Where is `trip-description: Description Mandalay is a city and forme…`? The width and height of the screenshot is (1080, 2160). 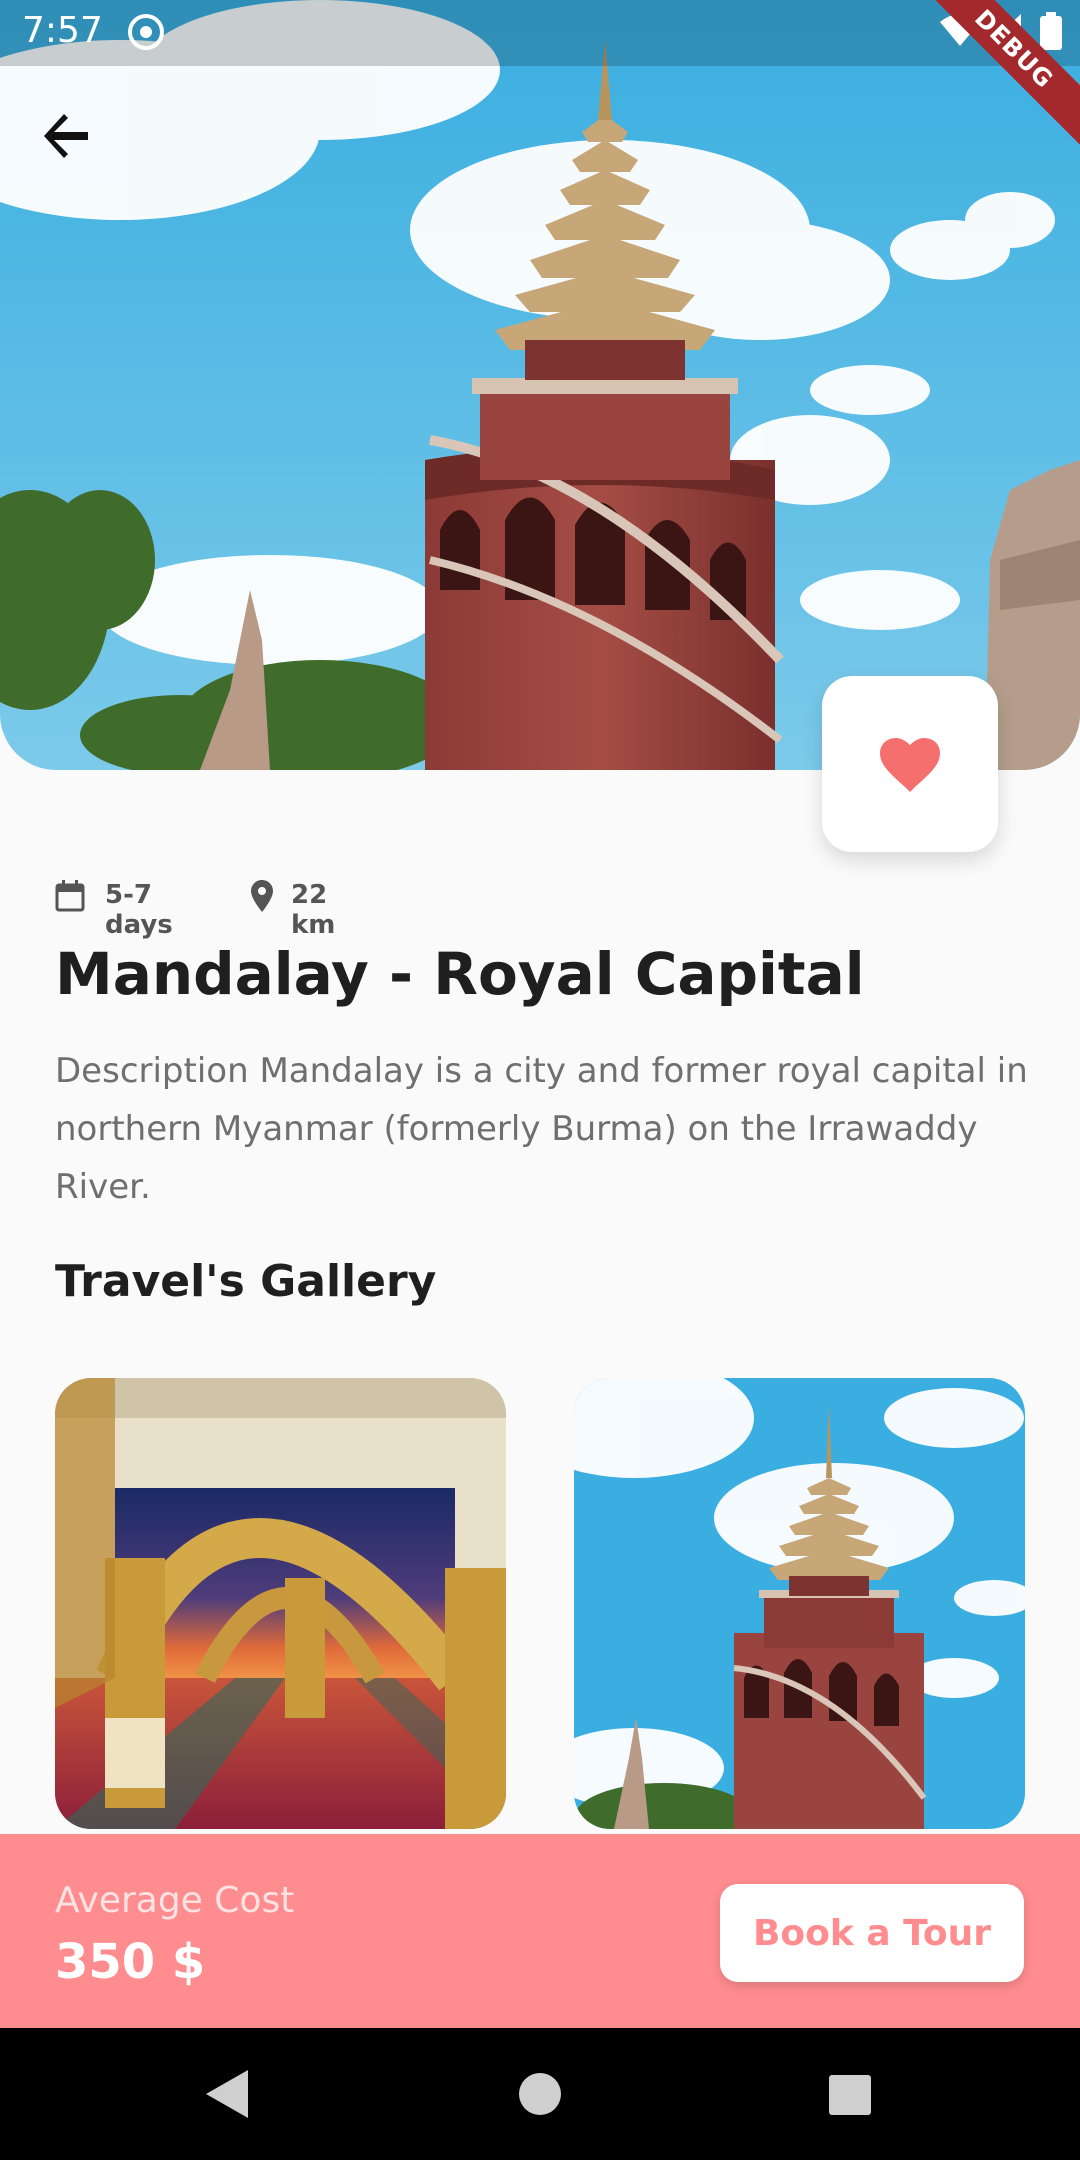
trip-description: Description Mandalay is a city and forme… is located at coordinates (541, 1129).